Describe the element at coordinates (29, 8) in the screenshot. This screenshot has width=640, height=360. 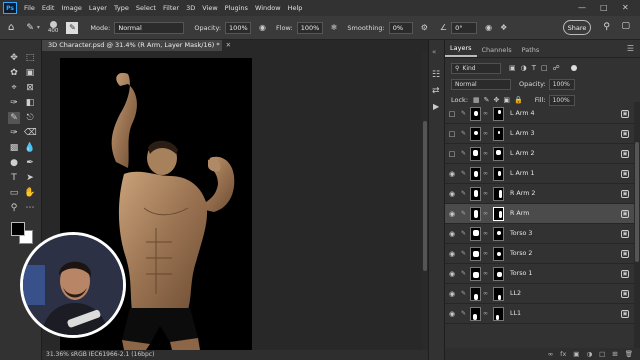
I see `menu-file: File` at that location.